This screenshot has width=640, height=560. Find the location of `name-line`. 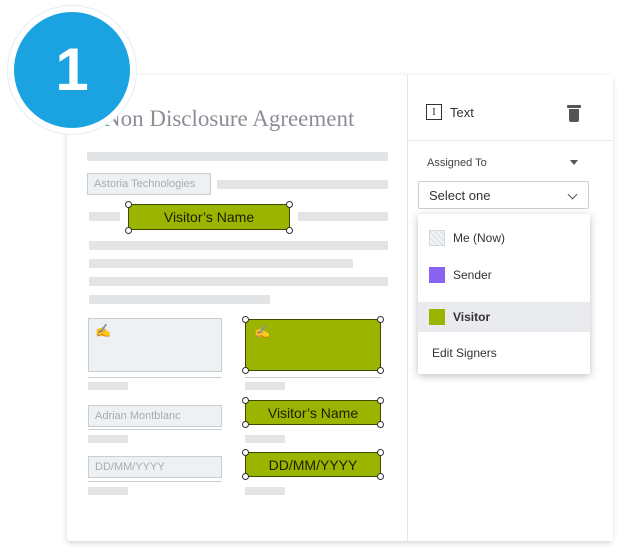

name-line is located at coordinates (155, 429).